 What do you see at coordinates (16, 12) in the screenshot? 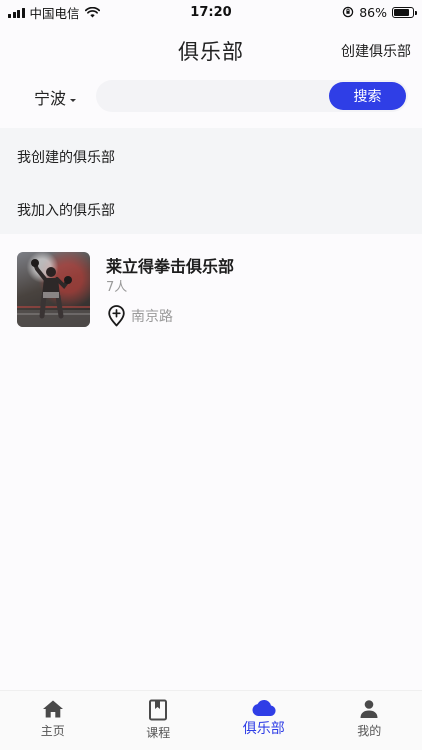
I see `signal-icon` at bounding box center [16, 12].